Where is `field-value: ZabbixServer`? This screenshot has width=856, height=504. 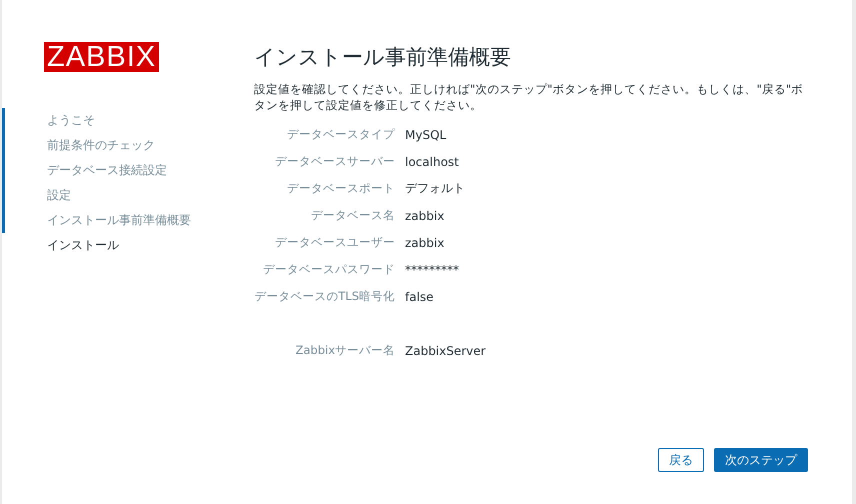 field-value: ZabbixServer is located at coordinates (446, 351).